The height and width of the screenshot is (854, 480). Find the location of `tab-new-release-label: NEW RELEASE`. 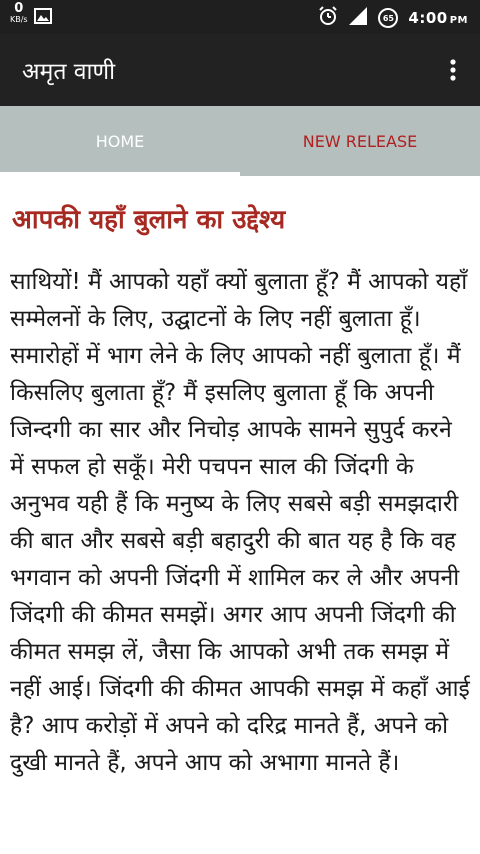

tab-new-release-label: NEW RELEASE is located at coordinates (360, 141).